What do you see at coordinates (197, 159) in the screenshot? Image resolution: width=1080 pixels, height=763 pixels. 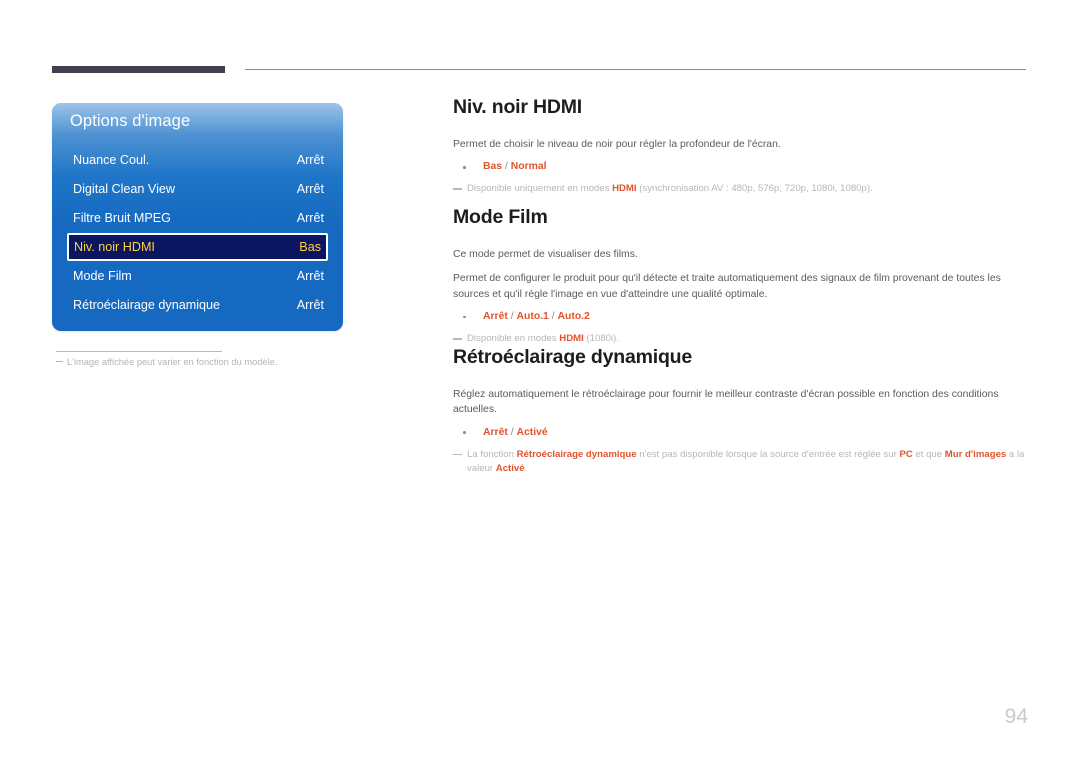 I see `osd-row-nuance-coul: Nuance Coul. Arrêt` at bounding box center [197, 159].